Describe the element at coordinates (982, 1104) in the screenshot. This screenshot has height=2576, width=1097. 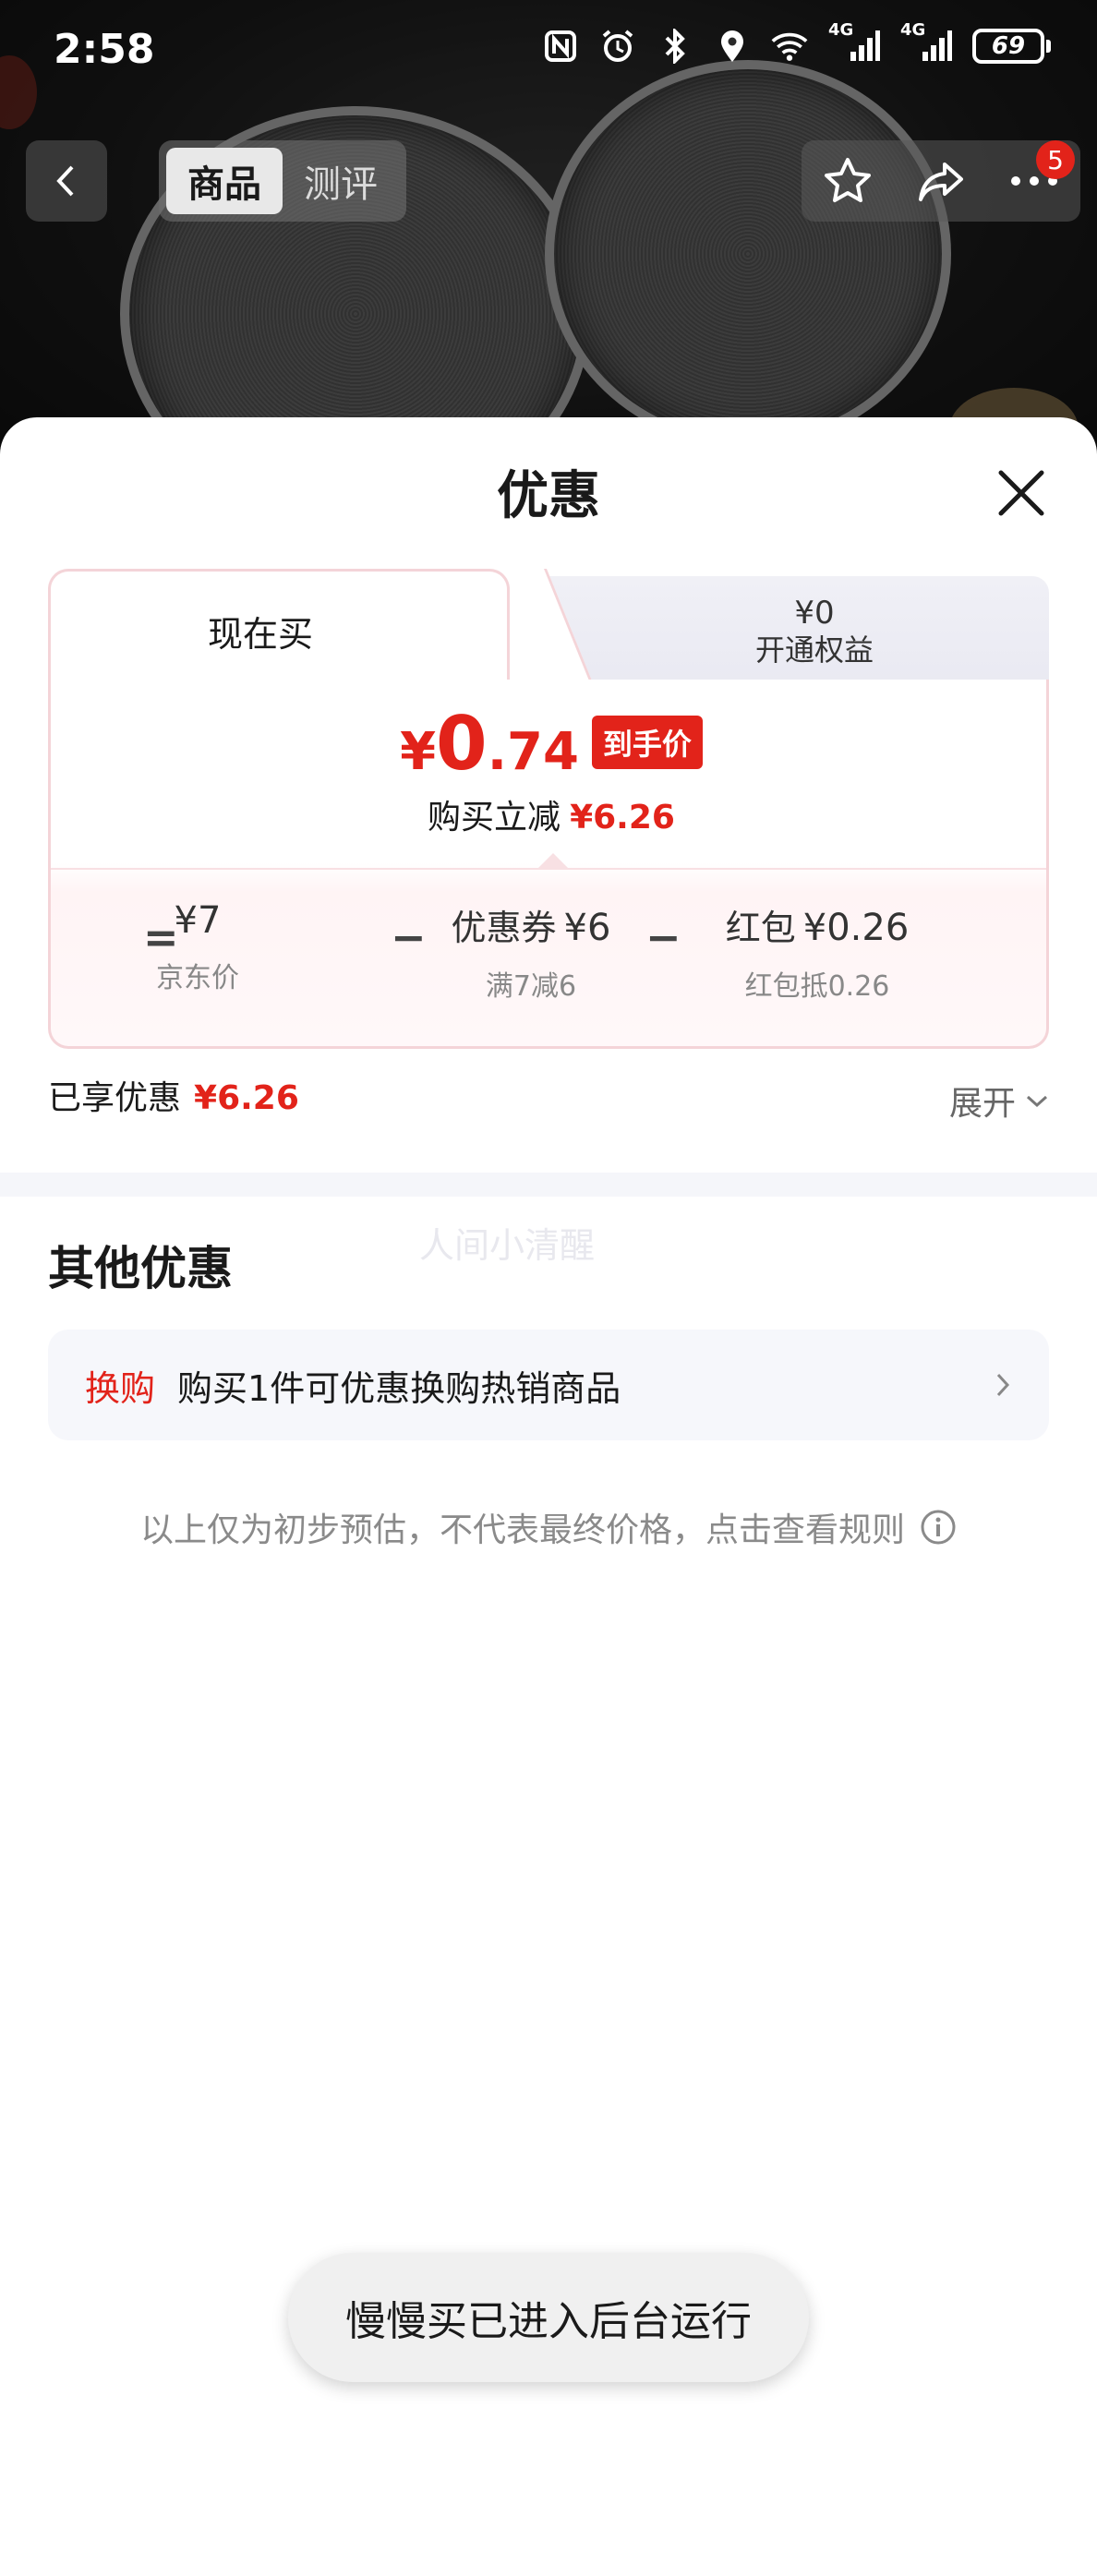
I see `expand-label: 展开` at that location.